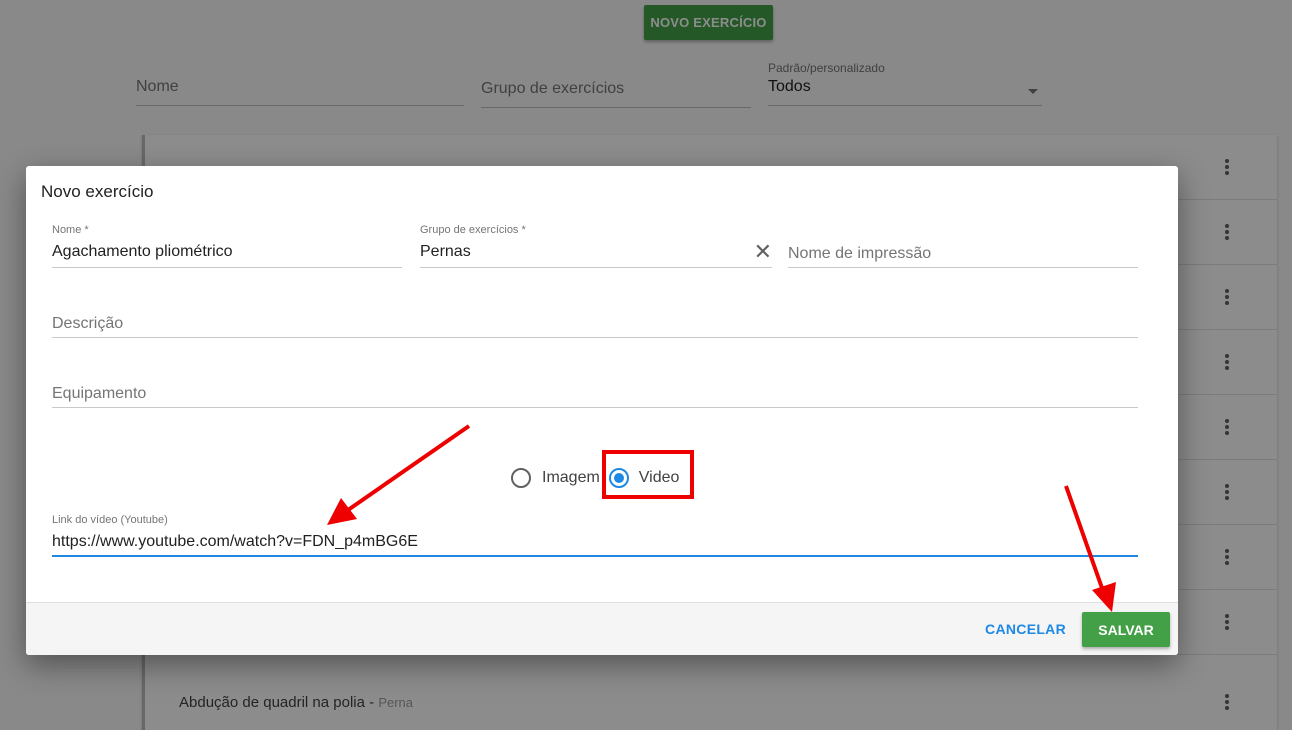 The height and width of the screenshot is (730, 1292). What do you see at coordinates (963, 246) in the screenshot?
I see `print-name-field: Nome de impressão` at bounding box center [963, 246].